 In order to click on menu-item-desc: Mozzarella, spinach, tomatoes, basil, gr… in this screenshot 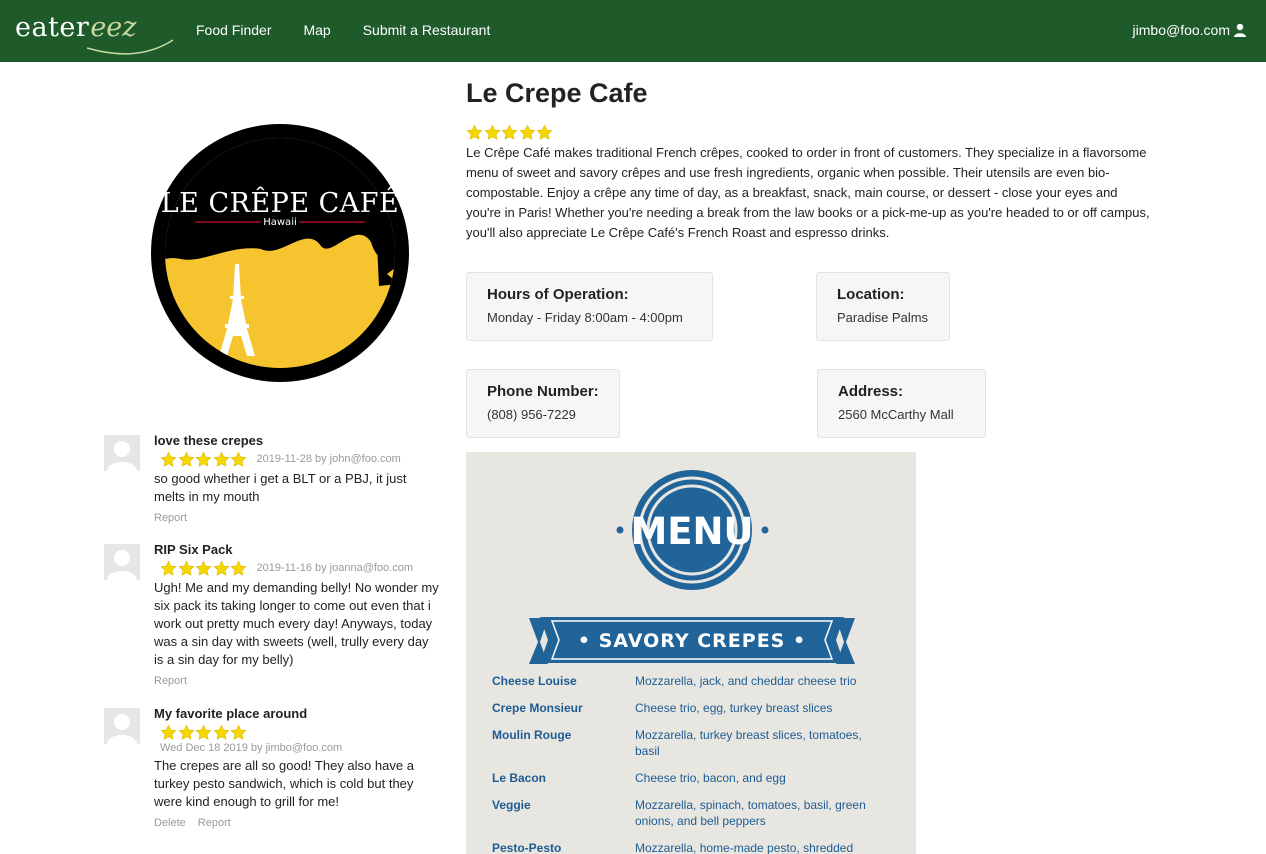, I will do `click(750, 813)`.